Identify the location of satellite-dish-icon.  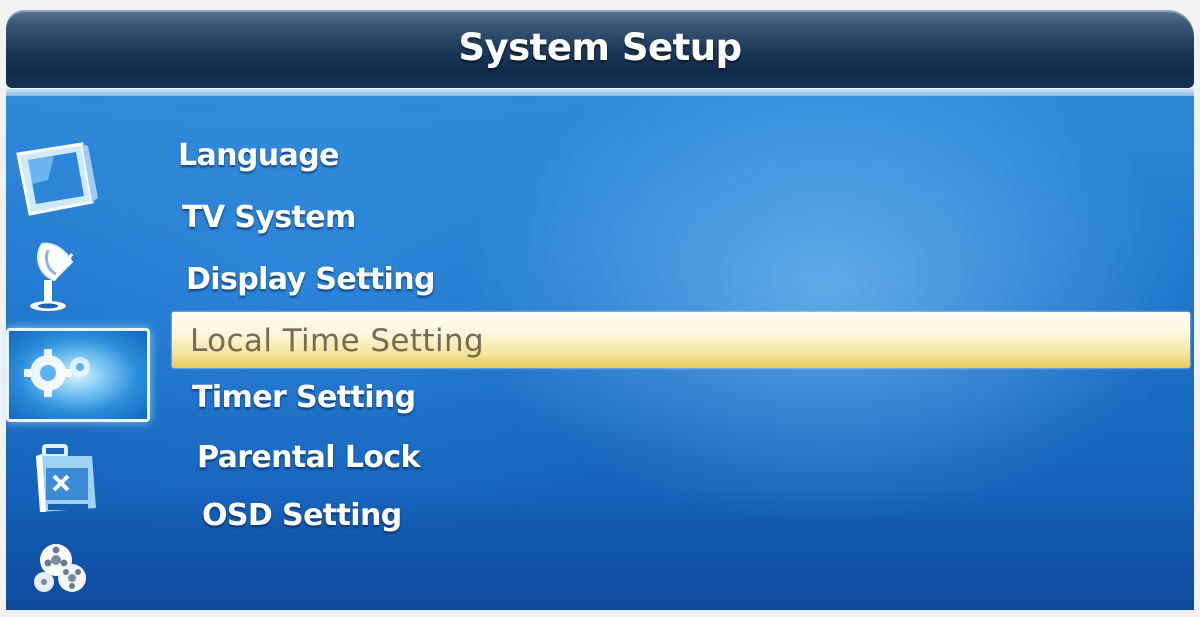
(56, 276).